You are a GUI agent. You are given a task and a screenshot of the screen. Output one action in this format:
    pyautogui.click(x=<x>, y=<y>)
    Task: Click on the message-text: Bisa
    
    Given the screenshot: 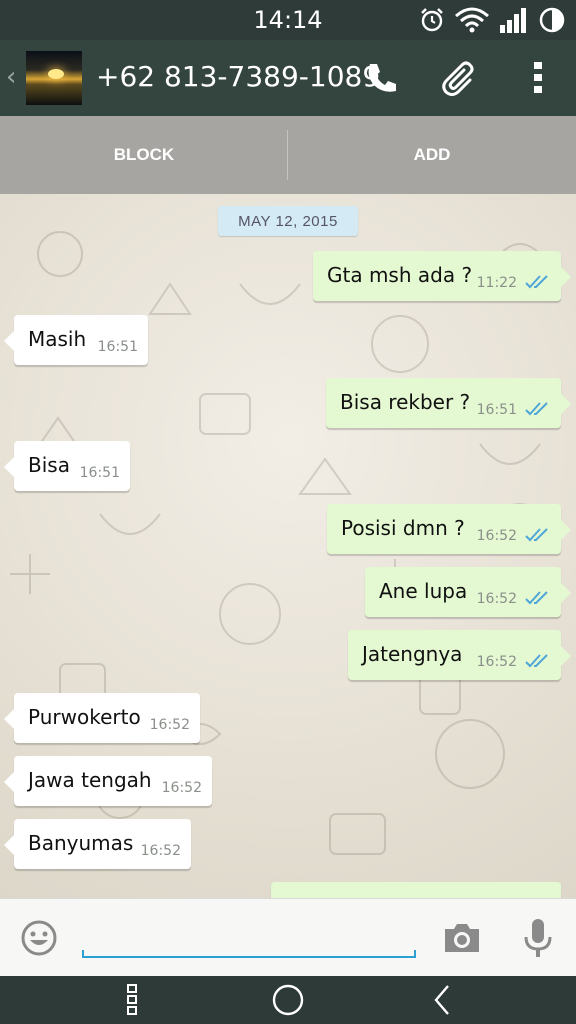 What is the action you would take?
    pyautogui.click(x=49, y=465)
    